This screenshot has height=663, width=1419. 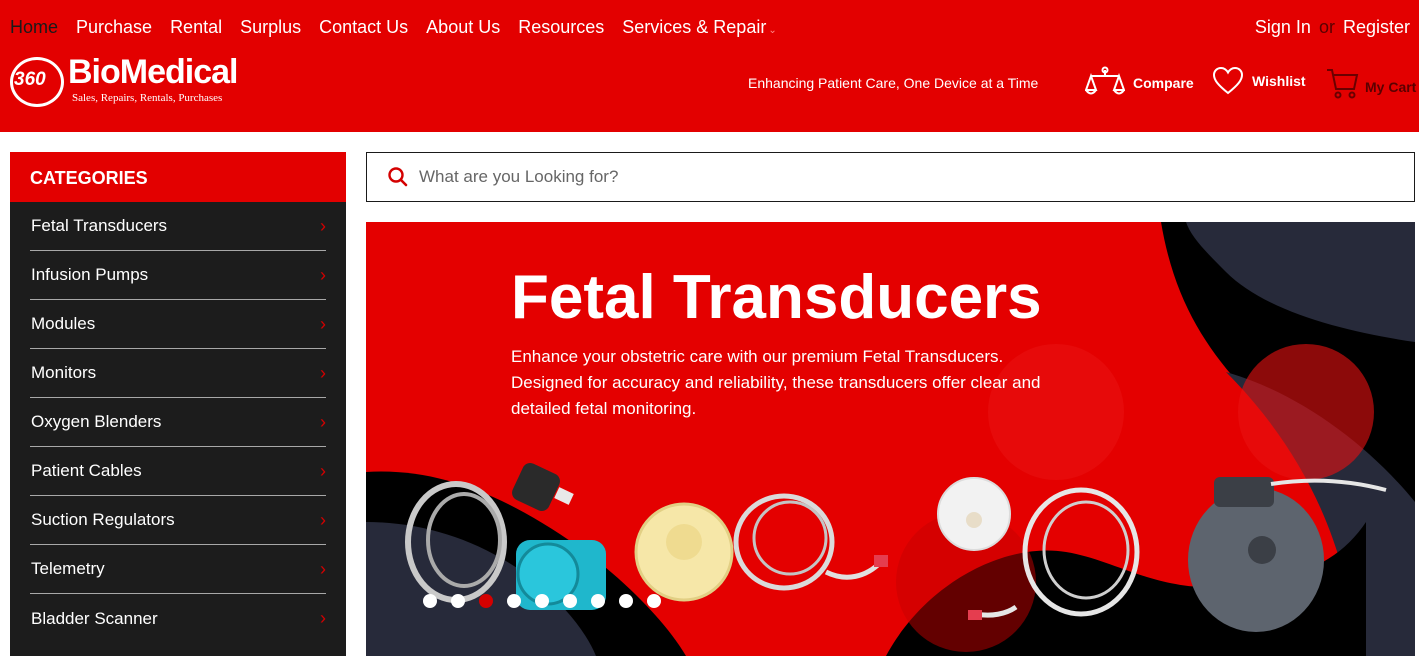 I want to click on cart-label: My Cart, so click(x=1391, y=87).